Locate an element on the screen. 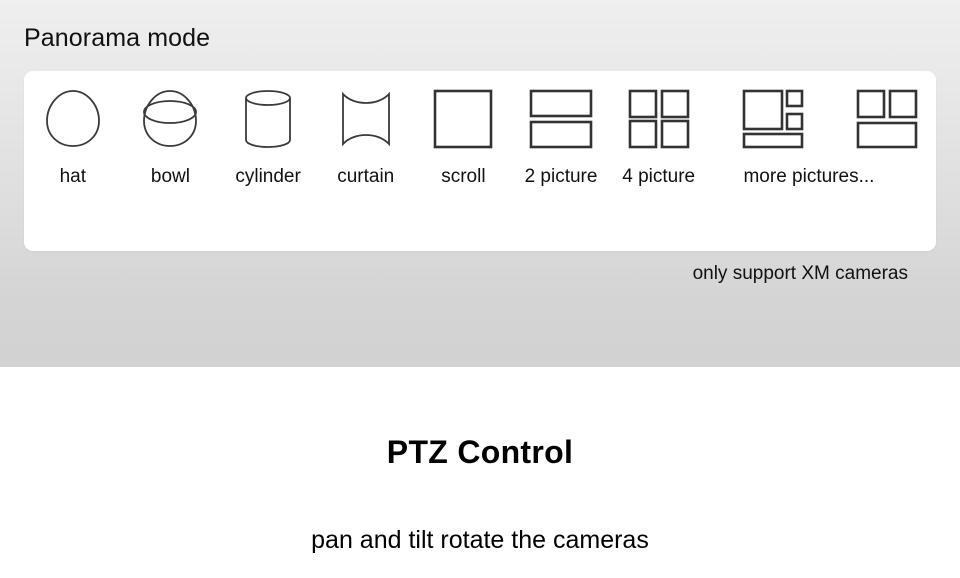 The width and height of the screenshot is (960, 578). four-picture-icon is located at coordinates (659, 119).